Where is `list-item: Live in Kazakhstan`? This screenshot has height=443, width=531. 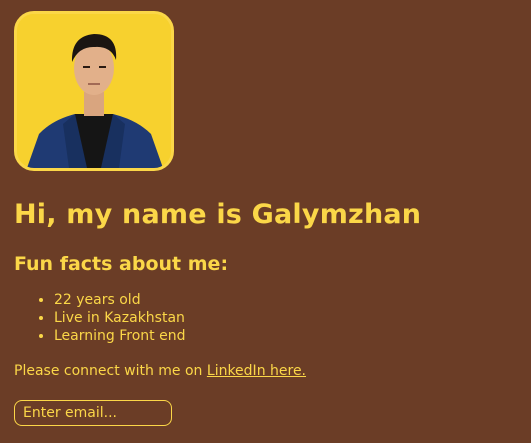
list-item: Live in Kazakhstan is located at coordinates (292, 318).